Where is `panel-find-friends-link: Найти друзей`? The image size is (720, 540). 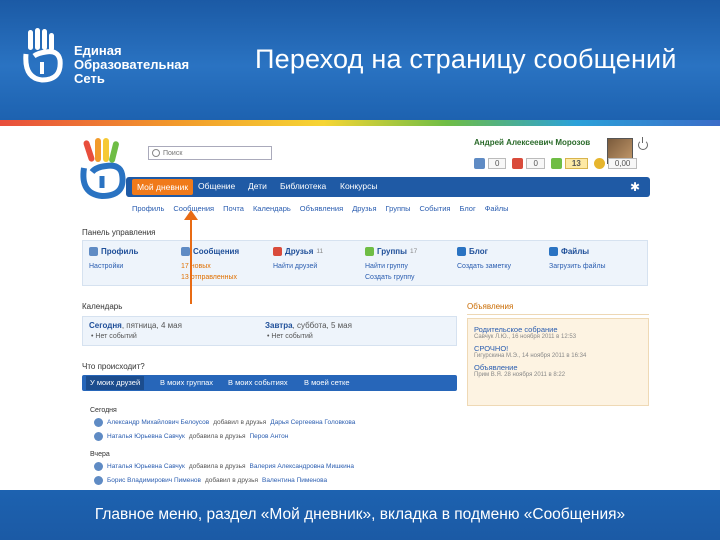 panel-find-friends-link: Найти друзей is located at coordinates (298, 266).